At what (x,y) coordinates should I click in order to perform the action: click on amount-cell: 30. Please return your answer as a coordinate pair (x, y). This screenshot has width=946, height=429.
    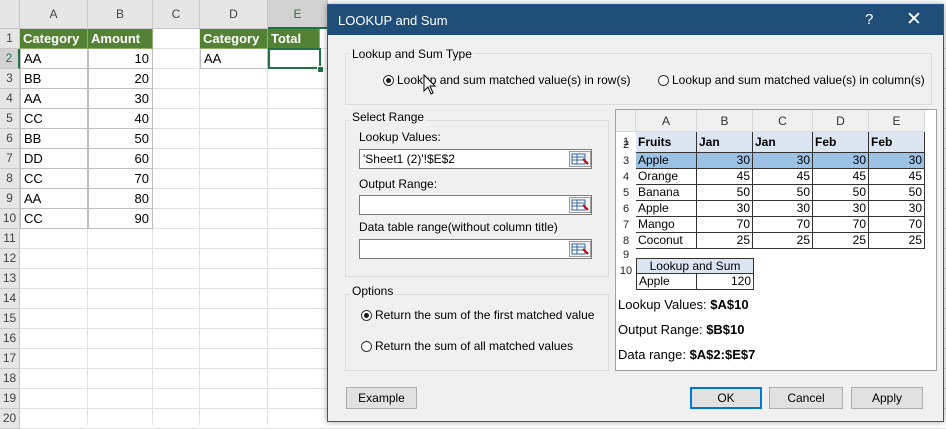
    Looking at the image, I should click on (120, 99).